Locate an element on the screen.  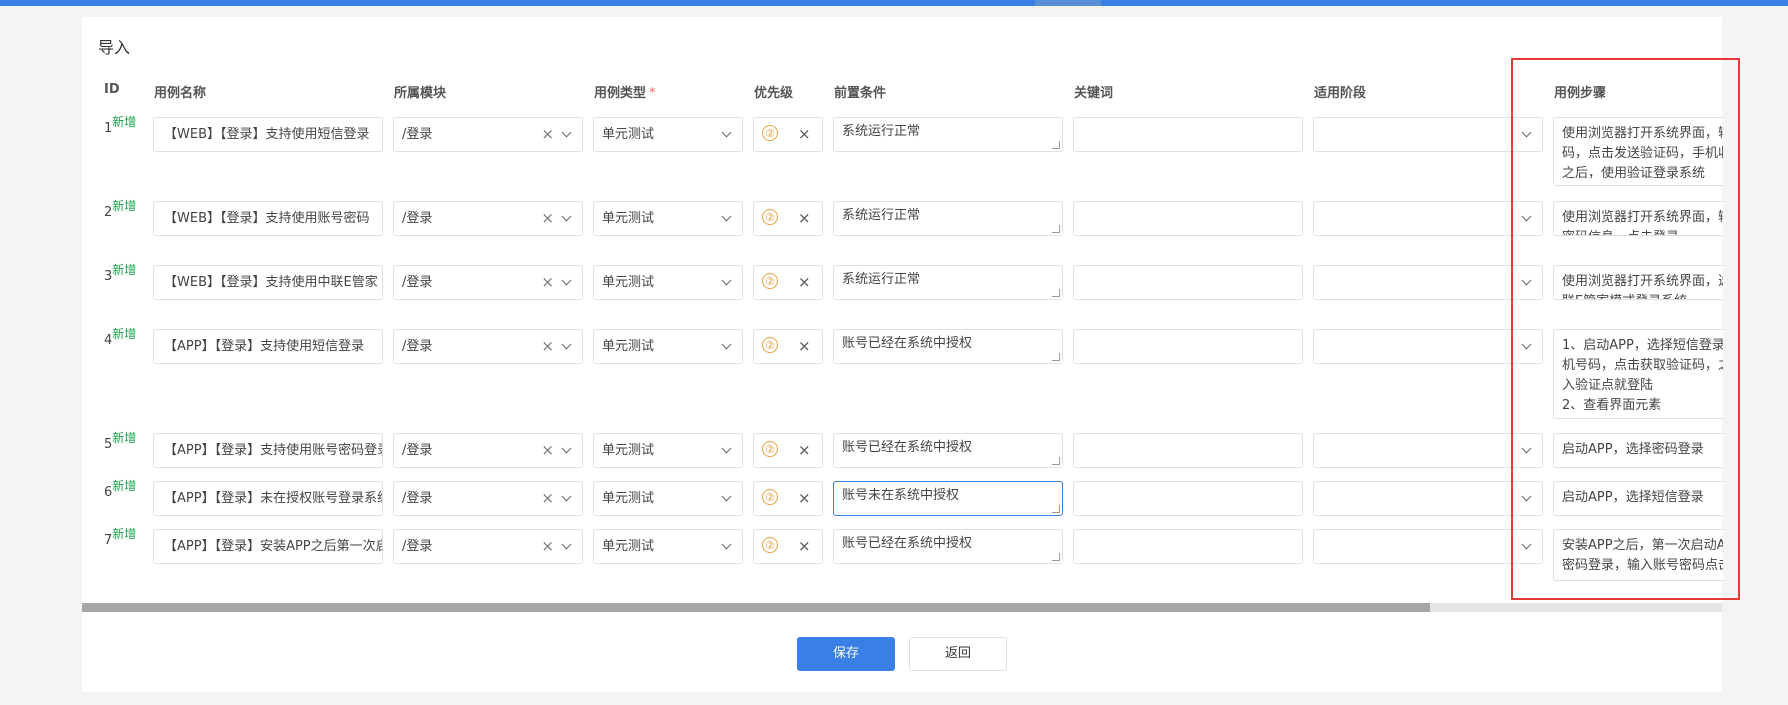
header-stage: 适用阶段 is located at coordinates (1340, 93).